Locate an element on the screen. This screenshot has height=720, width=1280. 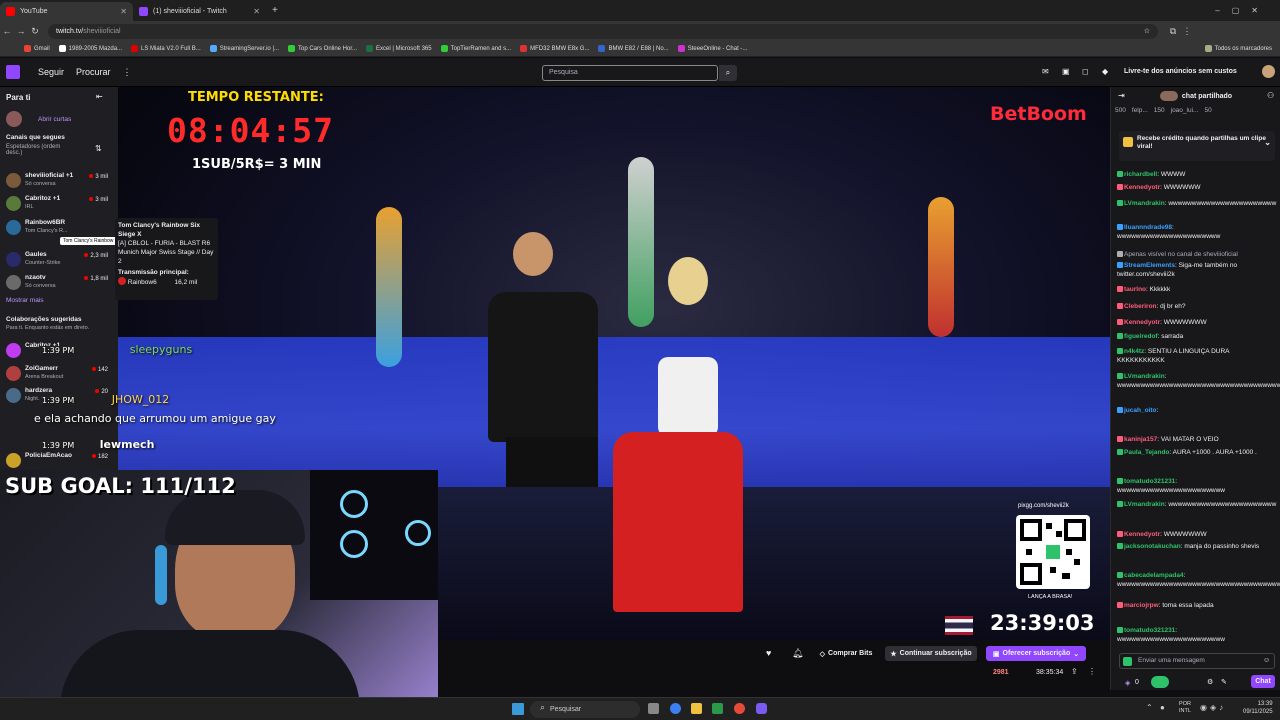
chat-username: jacksonotakuchan is located at coordinates (1152, 546).